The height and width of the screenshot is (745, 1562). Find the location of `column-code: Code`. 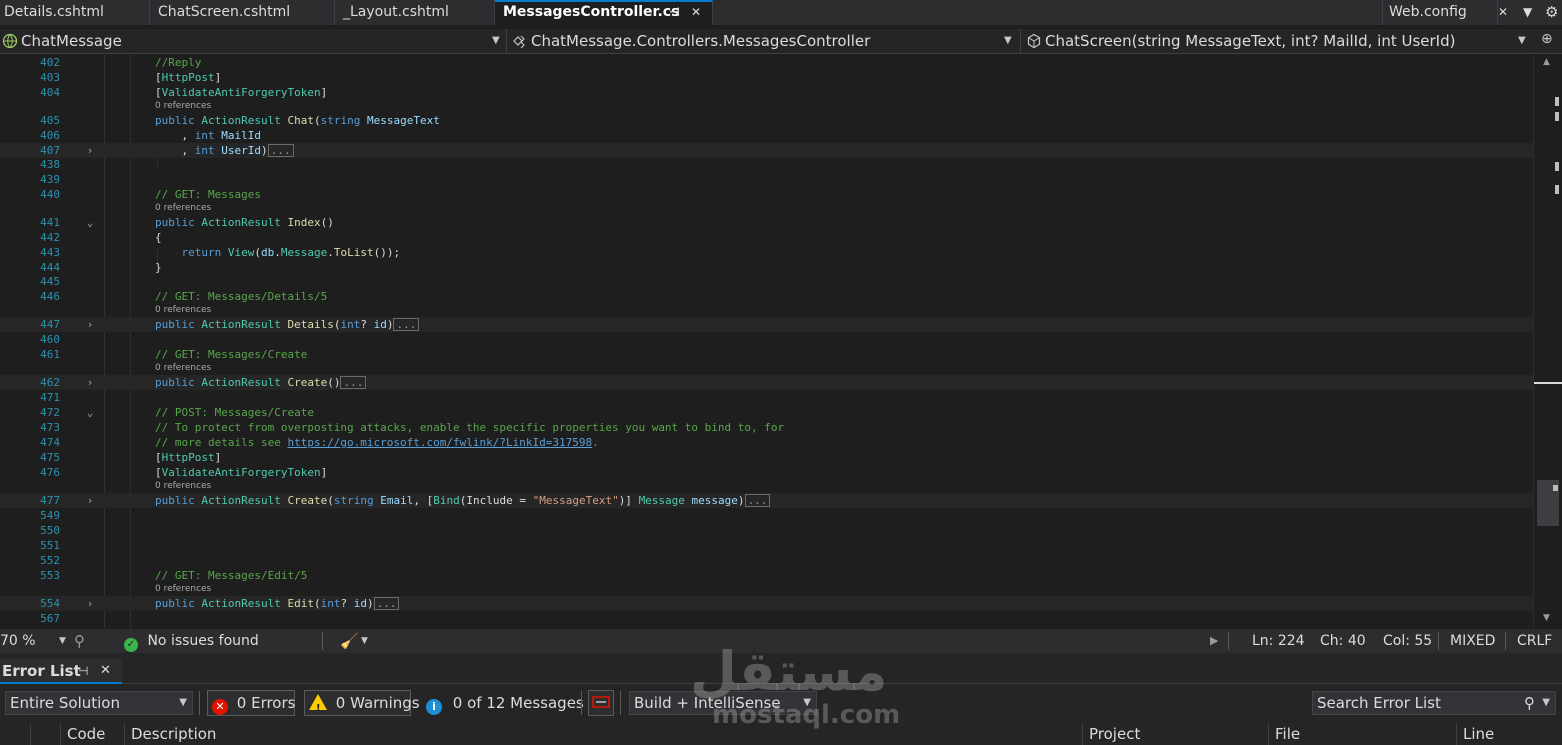

column-code: Code is located at coordinates (92, 734).